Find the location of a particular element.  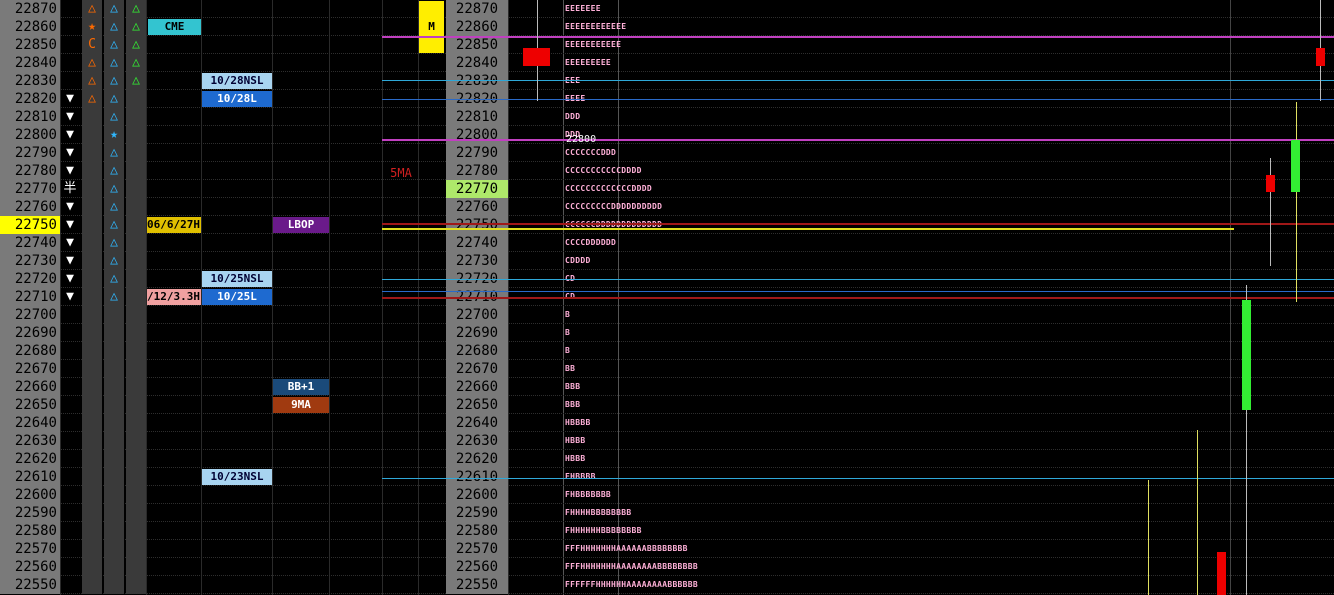

price-label-right: 22630 is located at coordinates (477, 441).